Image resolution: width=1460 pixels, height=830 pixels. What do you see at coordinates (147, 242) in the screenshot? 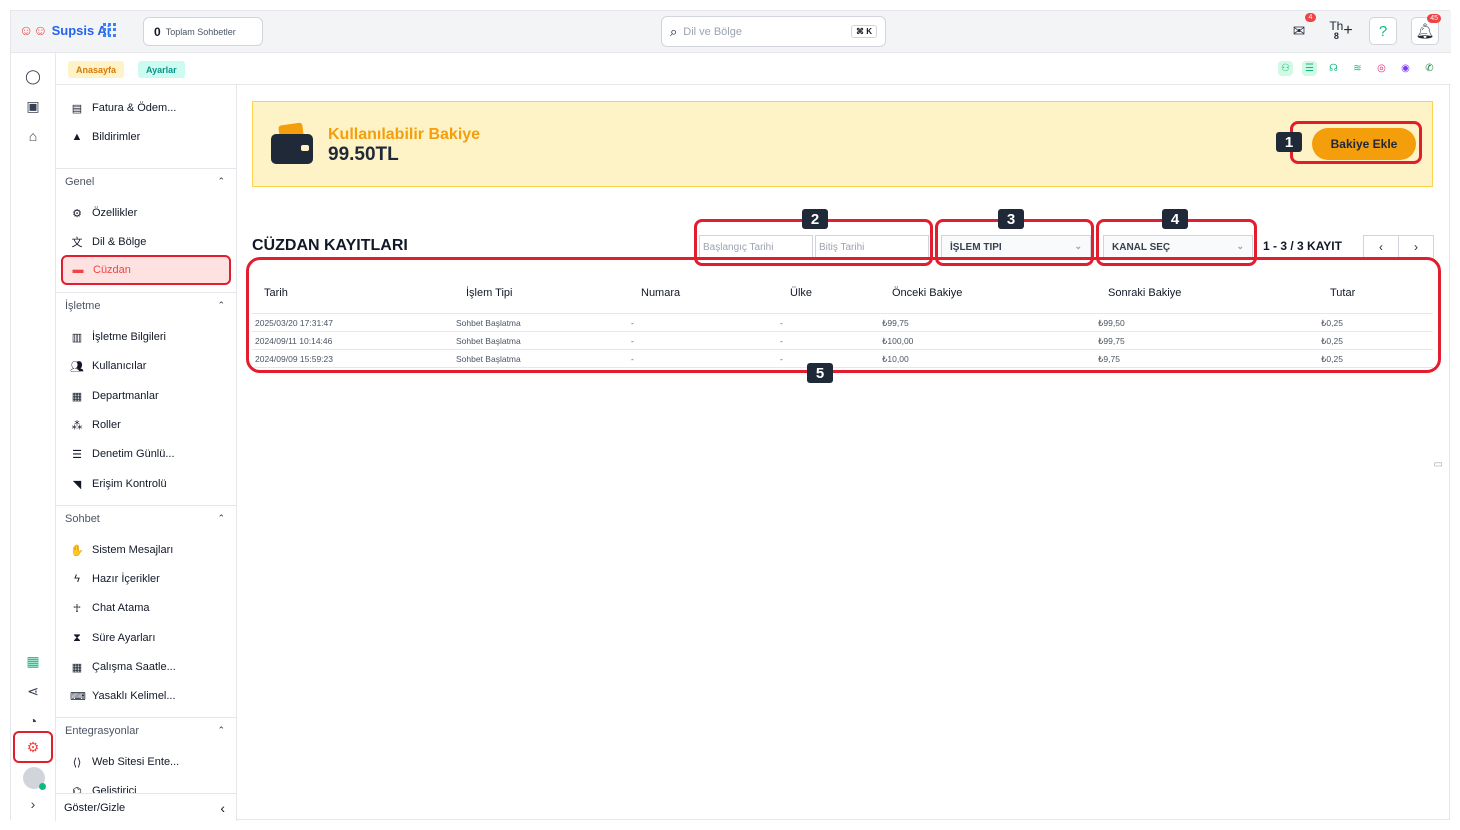
I see `sidebar-item-language-region: 文 Dil & Bölge` at bounding box center [147, 242].